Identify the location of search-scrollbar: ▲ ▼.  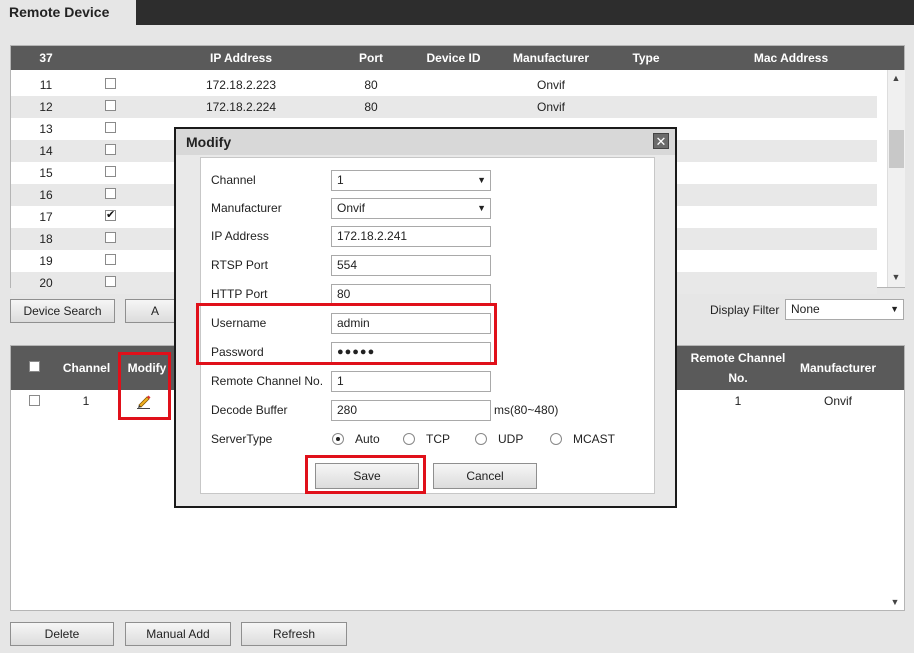
(896, 178).